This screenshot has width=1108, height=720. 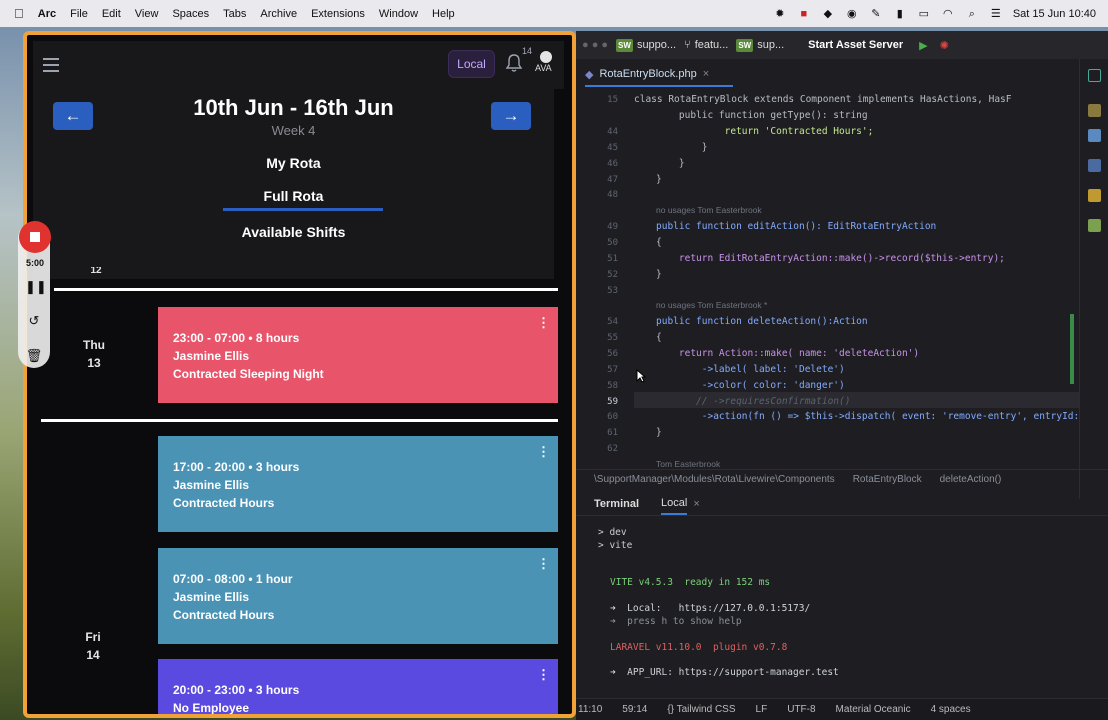 What do you see at coordinates (852, 14) in the screenshot?
I see `status-icon-3: ◉` at bounding box center [852, 14].